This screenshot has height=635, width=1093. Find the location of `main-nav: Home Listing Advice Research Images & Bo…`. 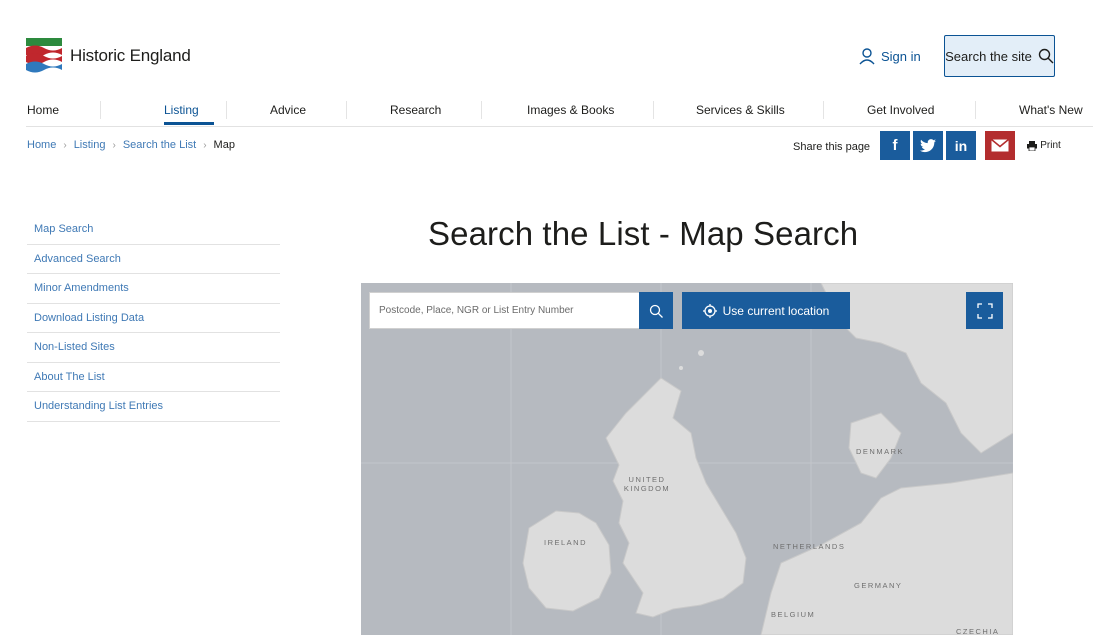

main-nav: Home Listing Advice Research Images & Bo… is located at coordinates (559, 111).